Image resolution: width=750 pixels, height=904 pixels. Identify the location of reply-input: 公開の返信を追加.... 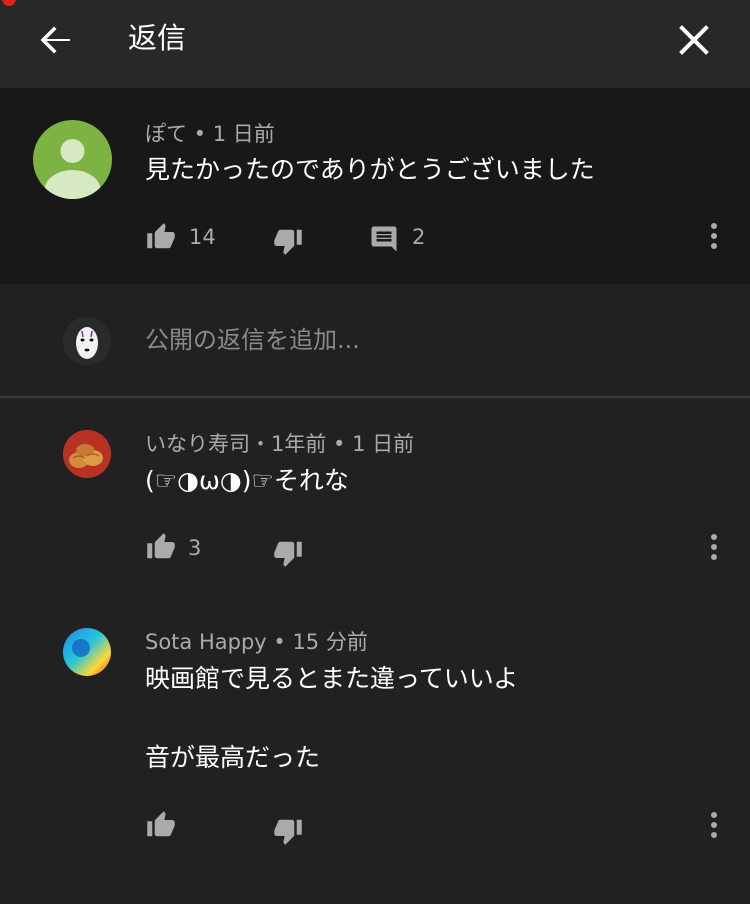
(252, 340).